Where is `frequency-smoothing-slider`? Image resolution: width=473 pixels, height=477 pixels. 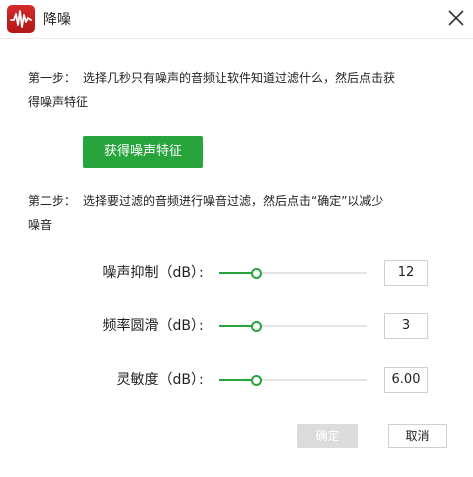 frequency-smoothing-slider is located at coordinates (293, 326).